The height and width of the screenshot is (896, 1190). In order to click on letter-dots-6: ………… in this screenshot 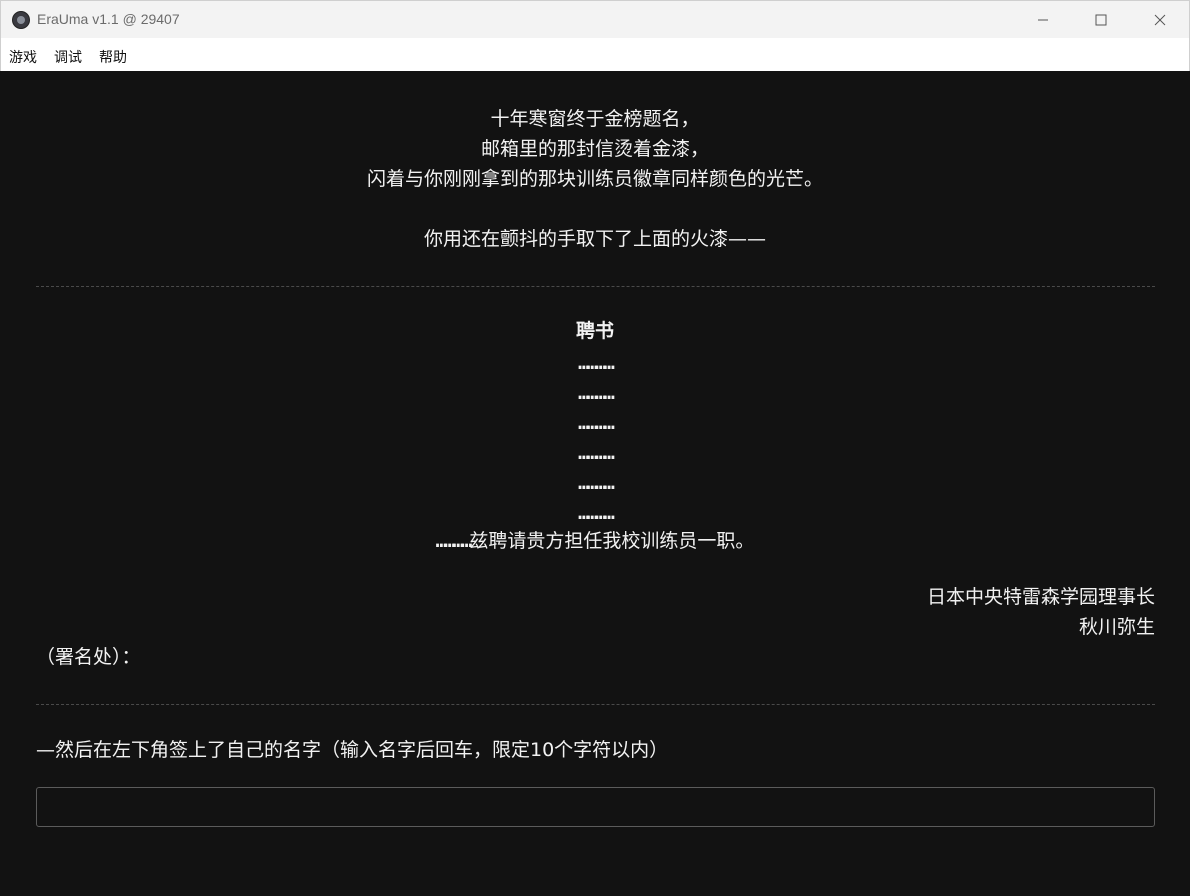, I will do `click(596, 513)`.